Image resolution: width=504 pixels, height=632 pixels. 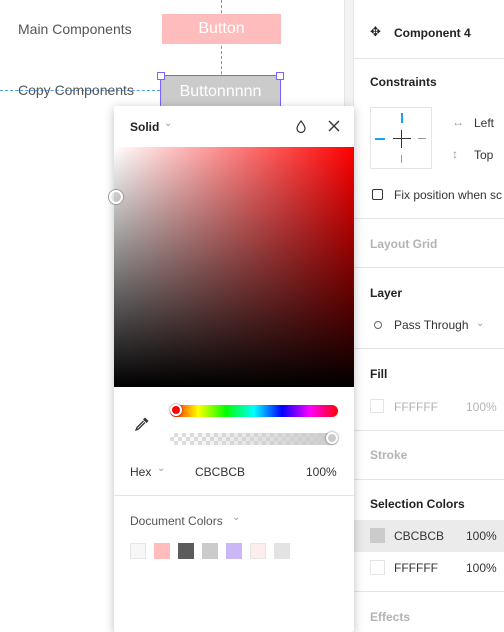 I want to click on fix-position-checkbox, so click(x=377, y=194).